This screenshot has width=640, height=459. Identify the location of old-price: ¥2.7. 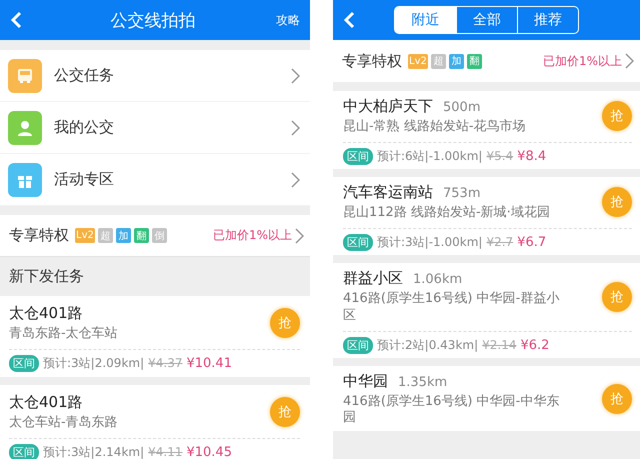
(500, 242).